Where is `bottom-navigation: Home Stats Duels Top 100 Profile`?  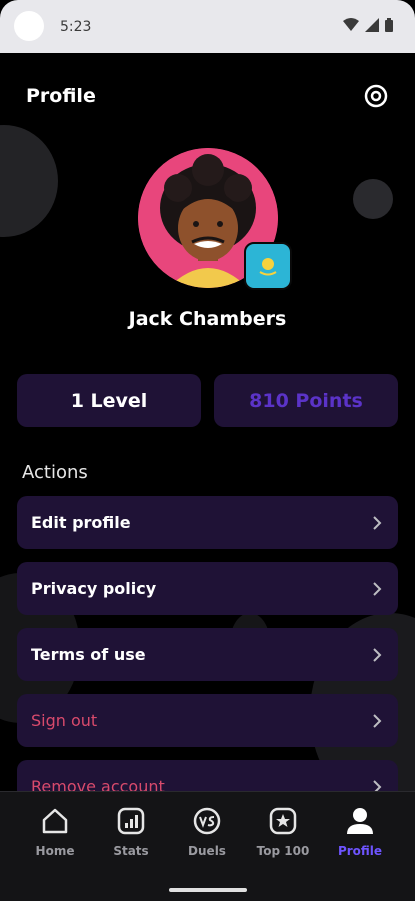 bottom-navigation: Home Stats Duels Top 100 Profile is located at coordinates (207, 846).